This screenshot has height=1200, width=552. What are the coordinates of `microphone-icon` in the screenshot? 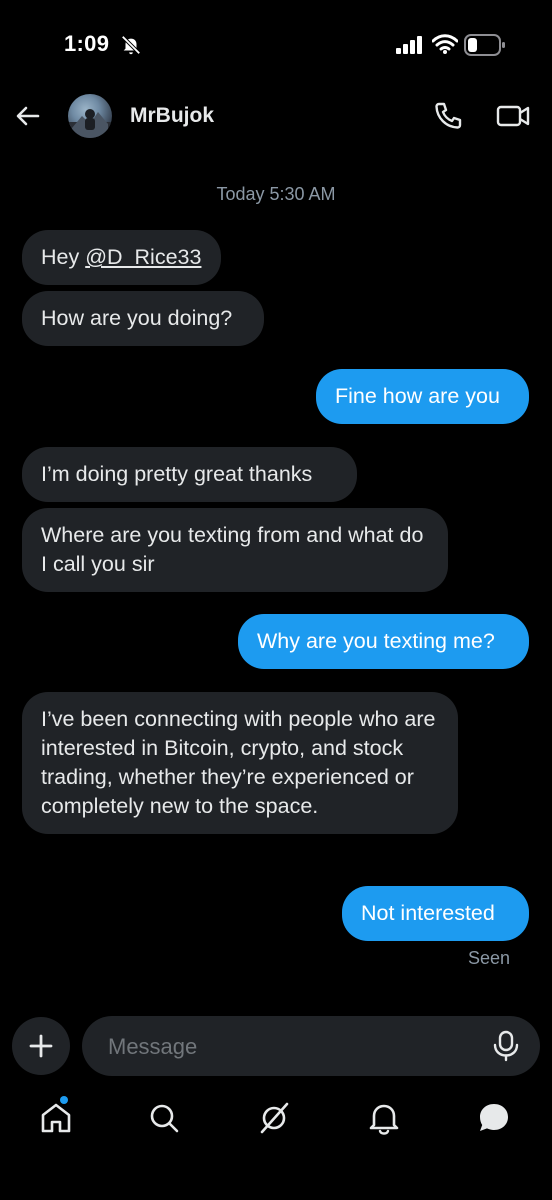 It's located at (506, 1046).